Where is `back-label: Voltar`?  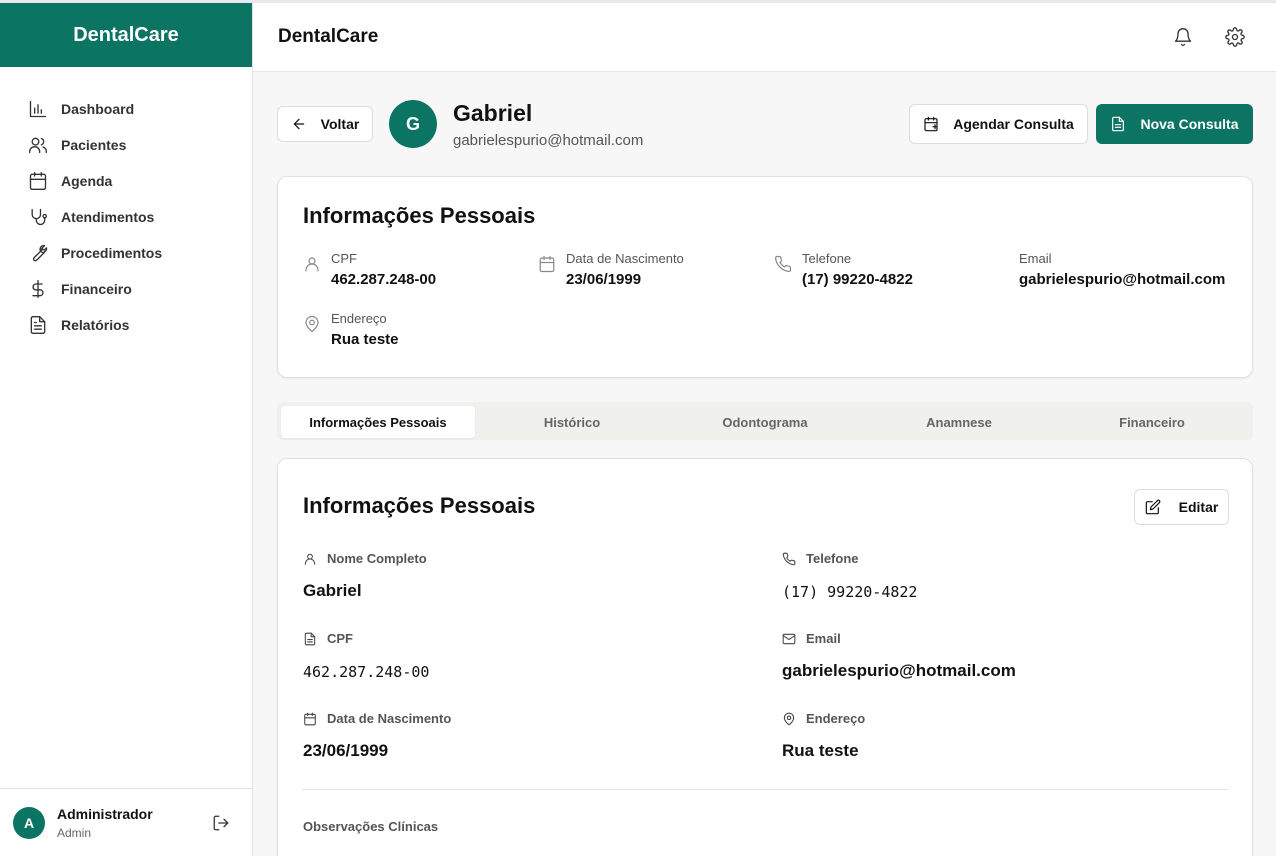 back-label: Voltar is located at coordinates (340, 124).